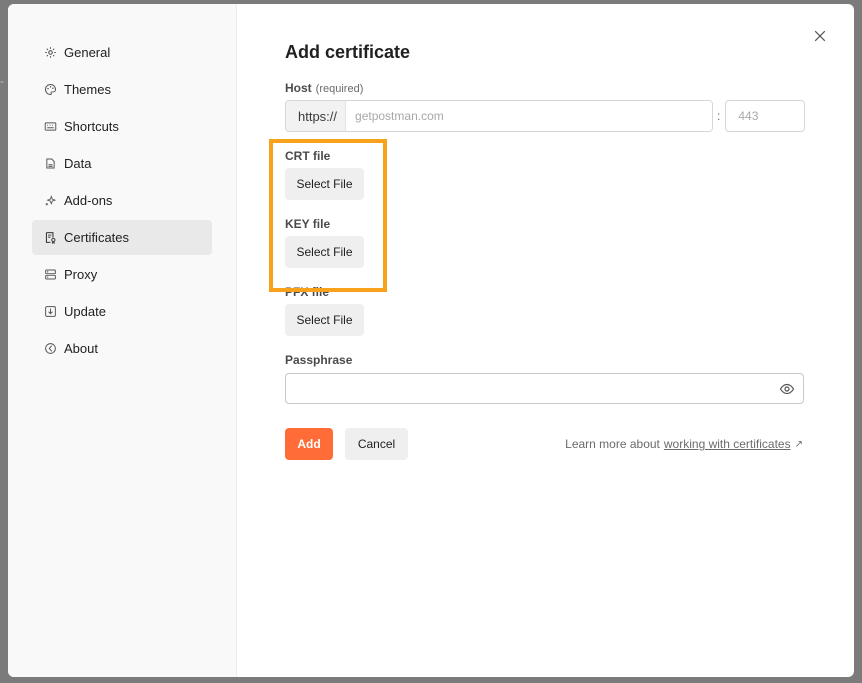  I want to click on page-title: Add certificate, so click(348, 52).